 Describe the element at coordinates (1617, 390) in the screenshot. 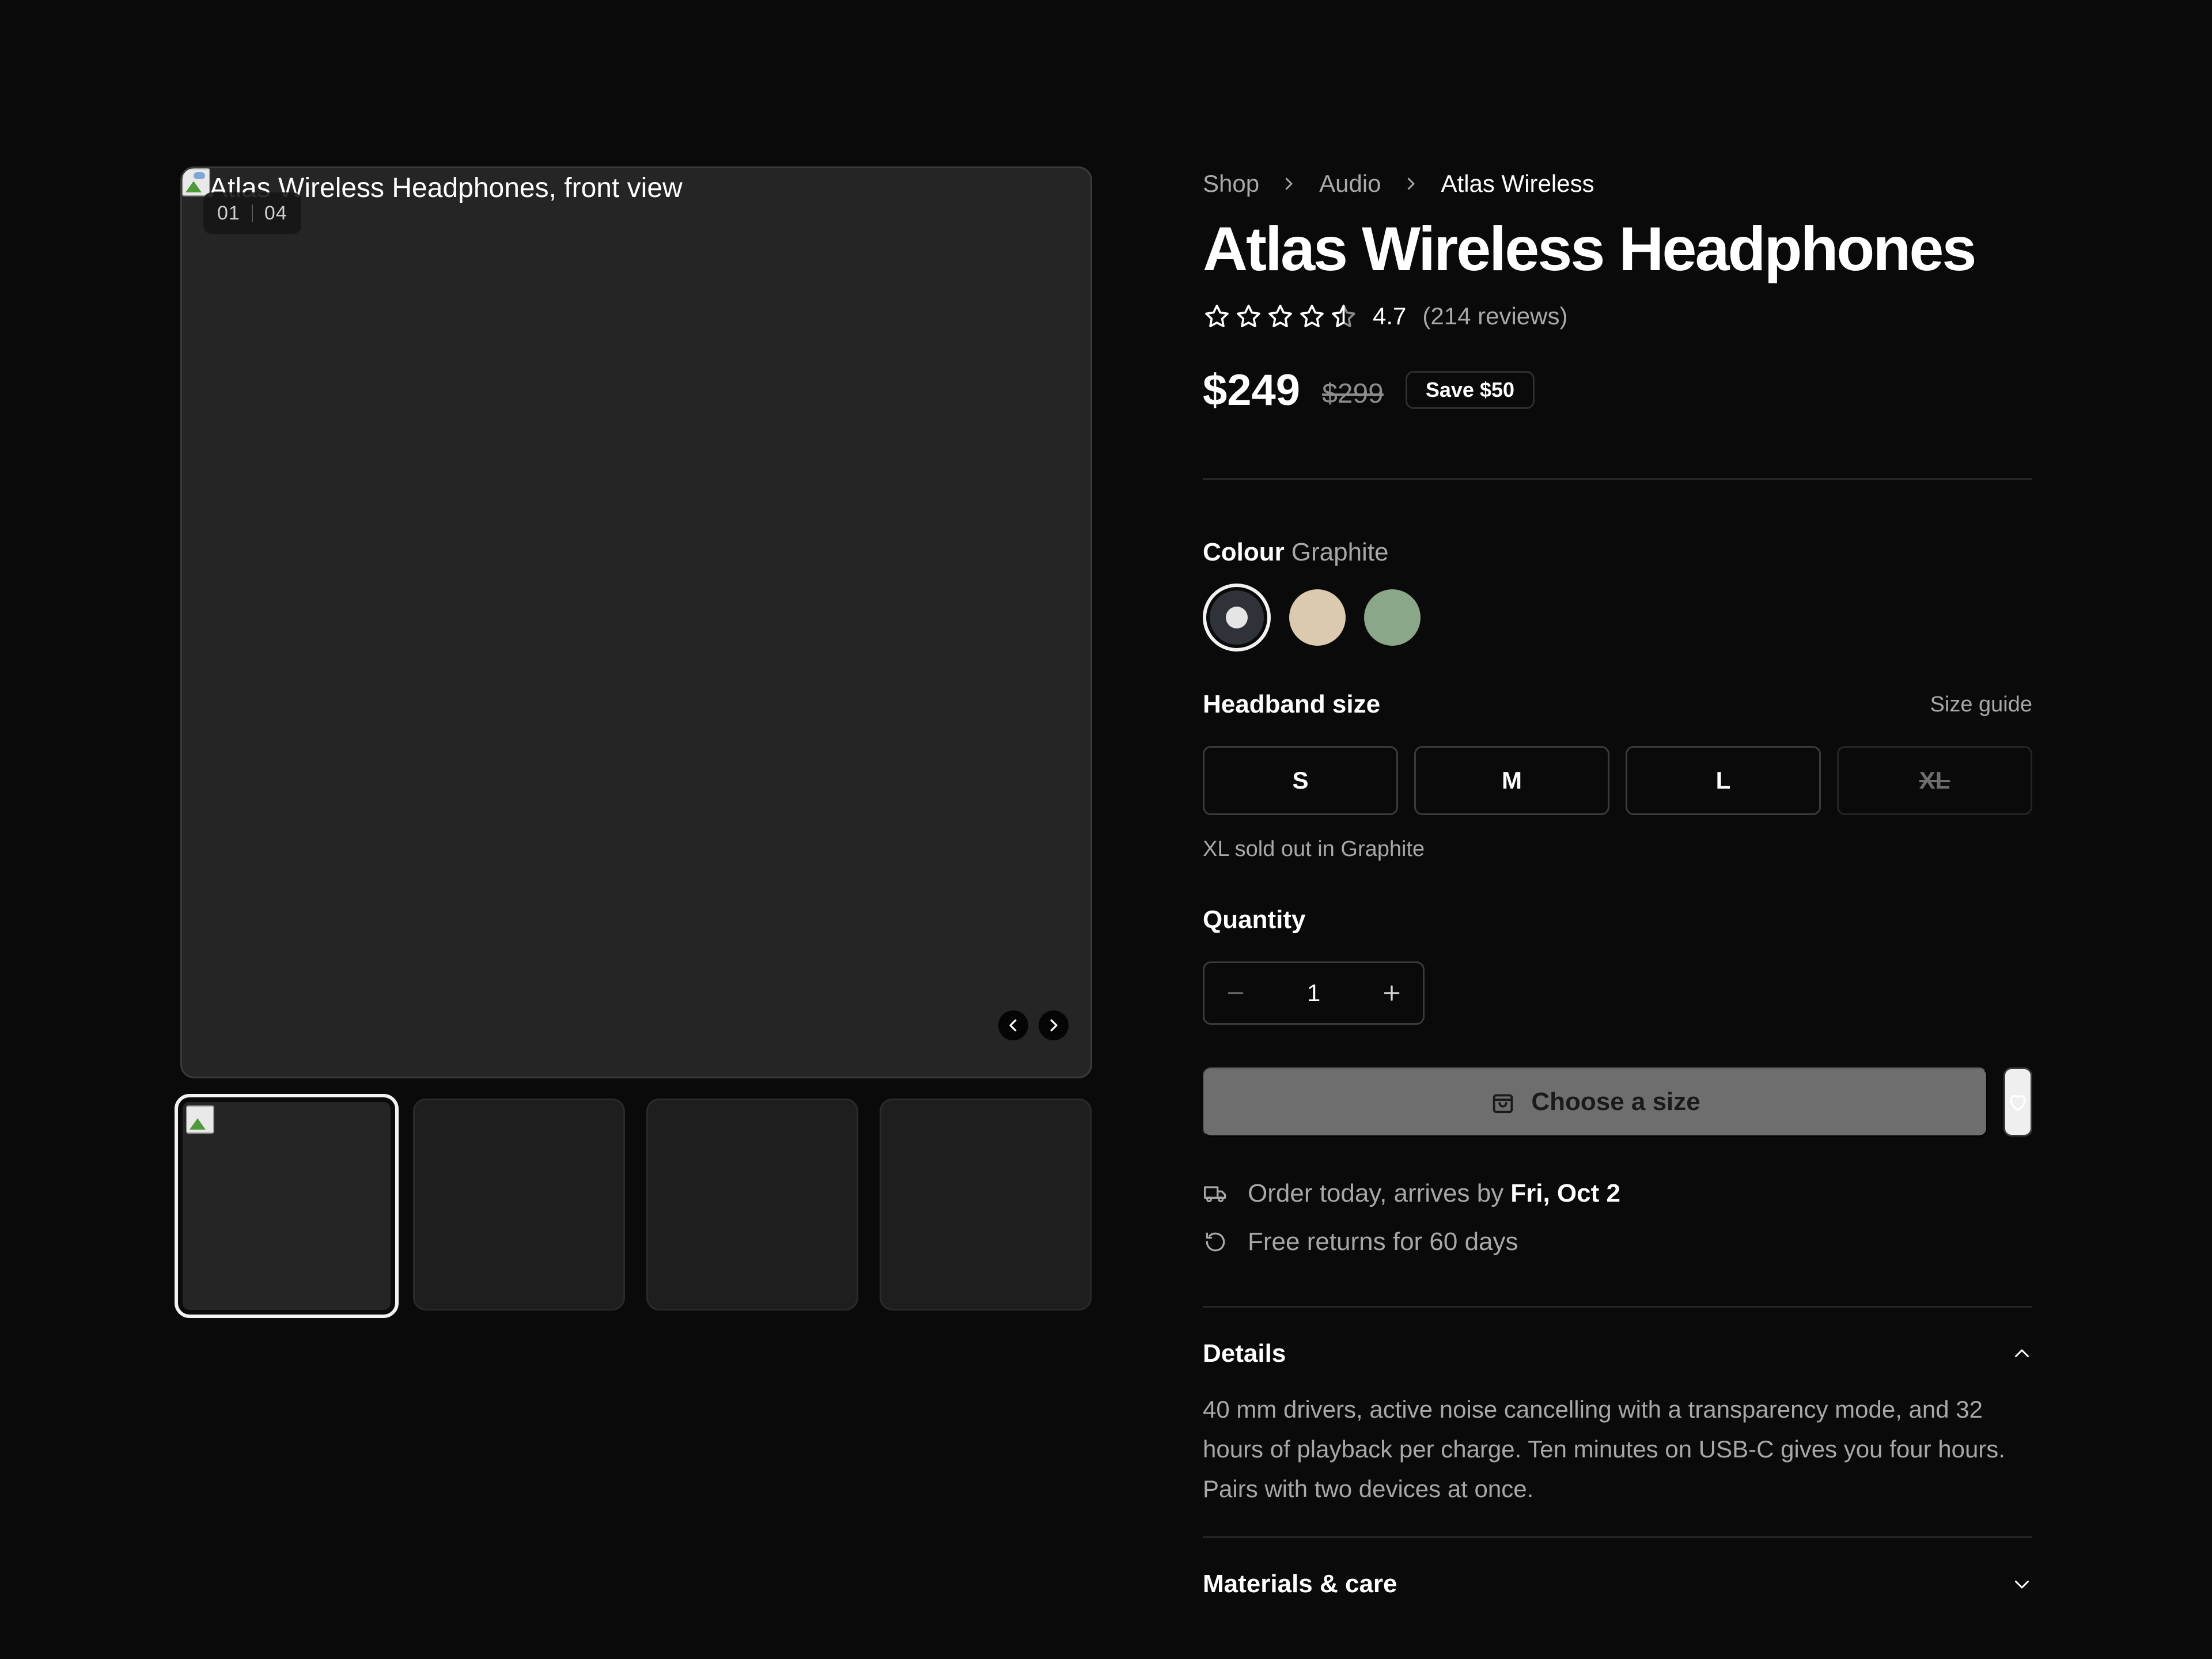

I see `price-row: $249 $299 Save $50` at that location.